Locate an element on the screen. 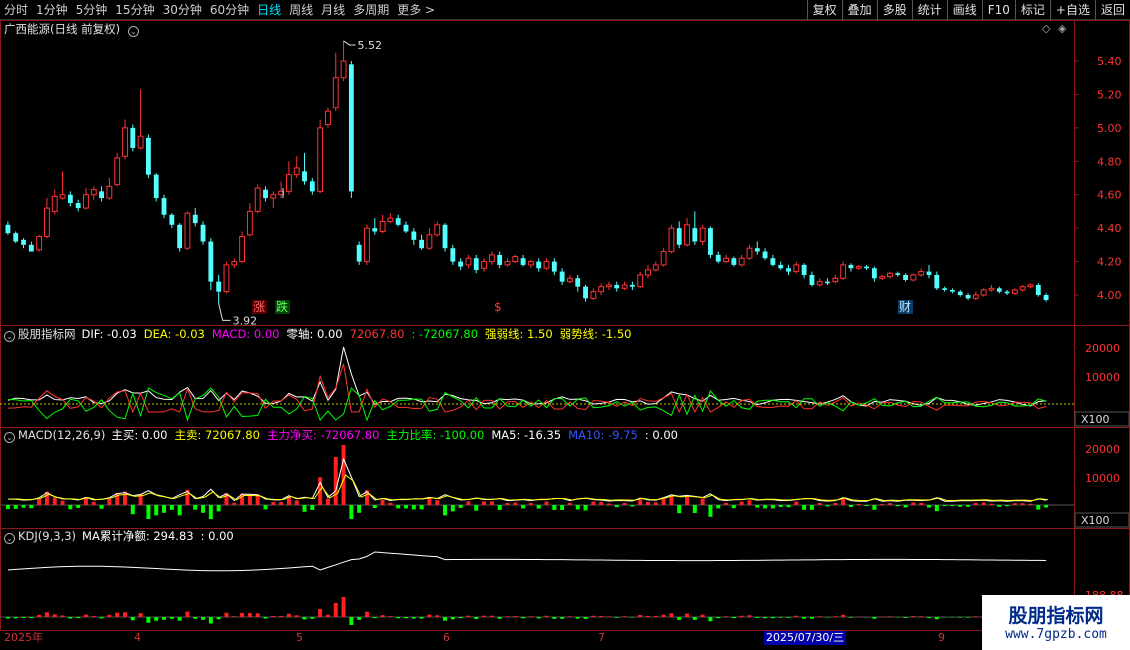  tool-button-1: 叠加 is located at coordinates (859, 10).